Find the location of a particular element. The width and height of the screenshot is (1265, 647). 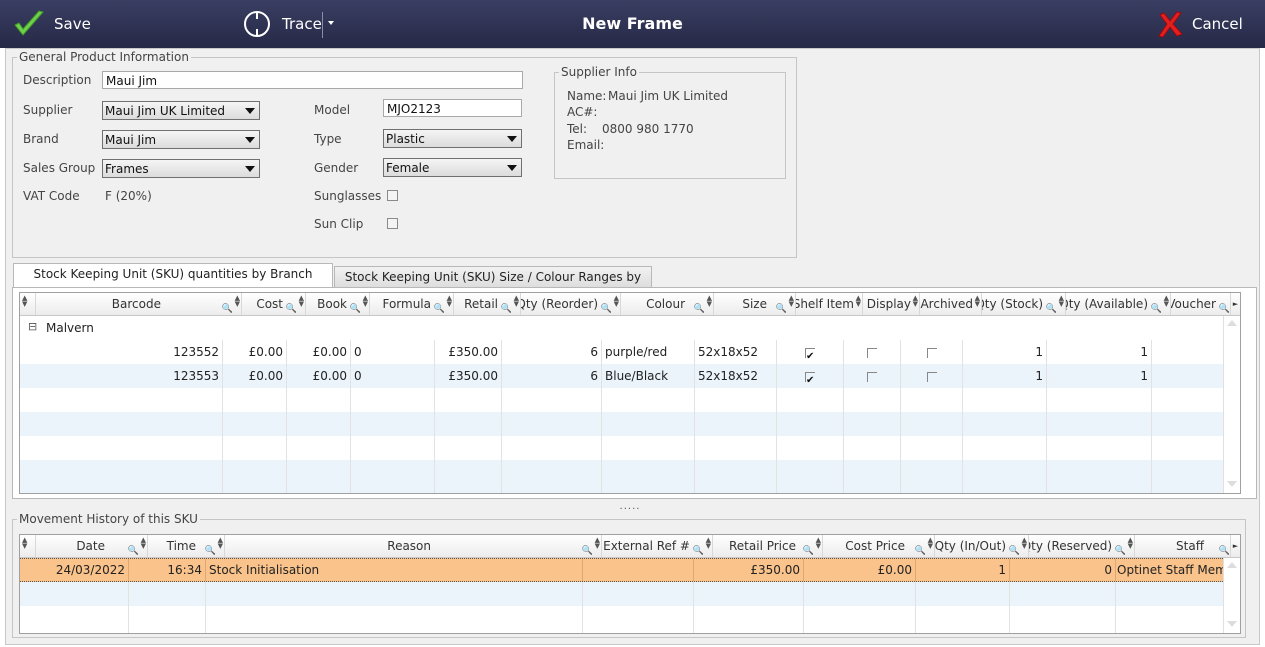

column-header-size: Size 🔍 ▲ ▼ is located at coordinates (755, 304).